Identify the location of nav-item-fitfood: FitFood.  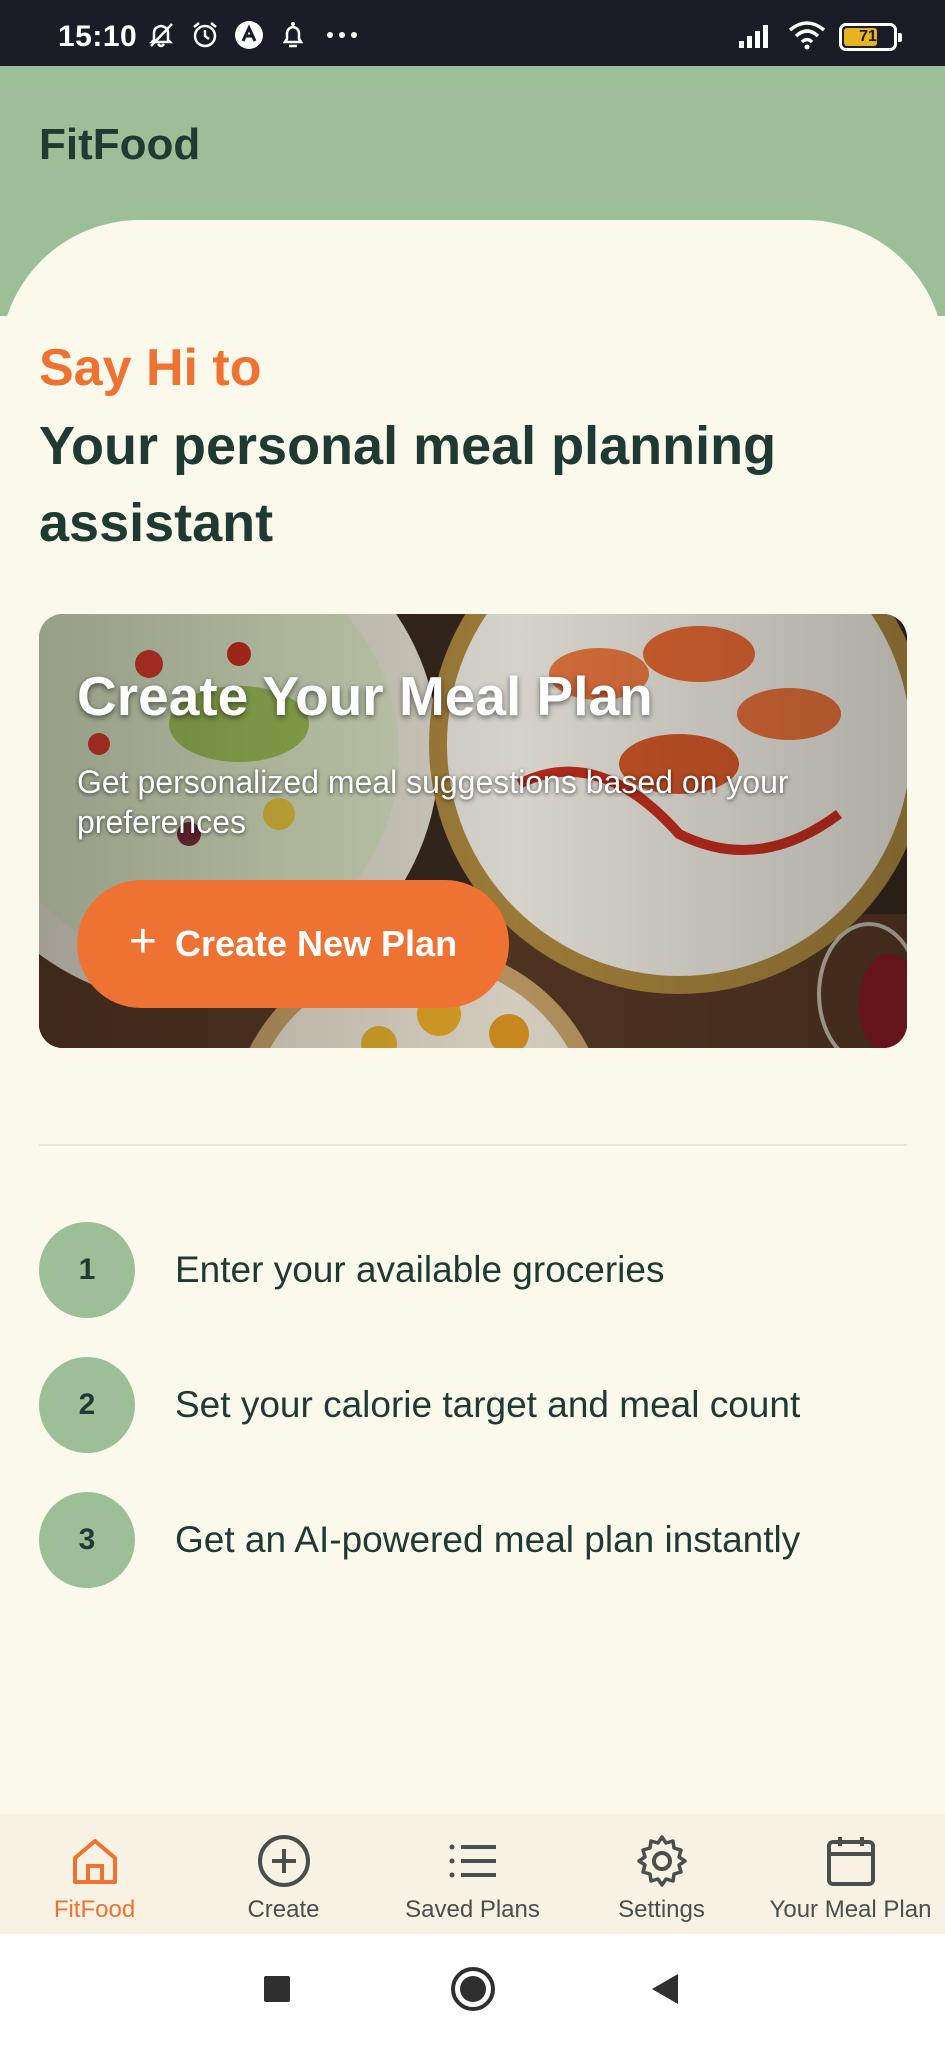
(94, 1874).